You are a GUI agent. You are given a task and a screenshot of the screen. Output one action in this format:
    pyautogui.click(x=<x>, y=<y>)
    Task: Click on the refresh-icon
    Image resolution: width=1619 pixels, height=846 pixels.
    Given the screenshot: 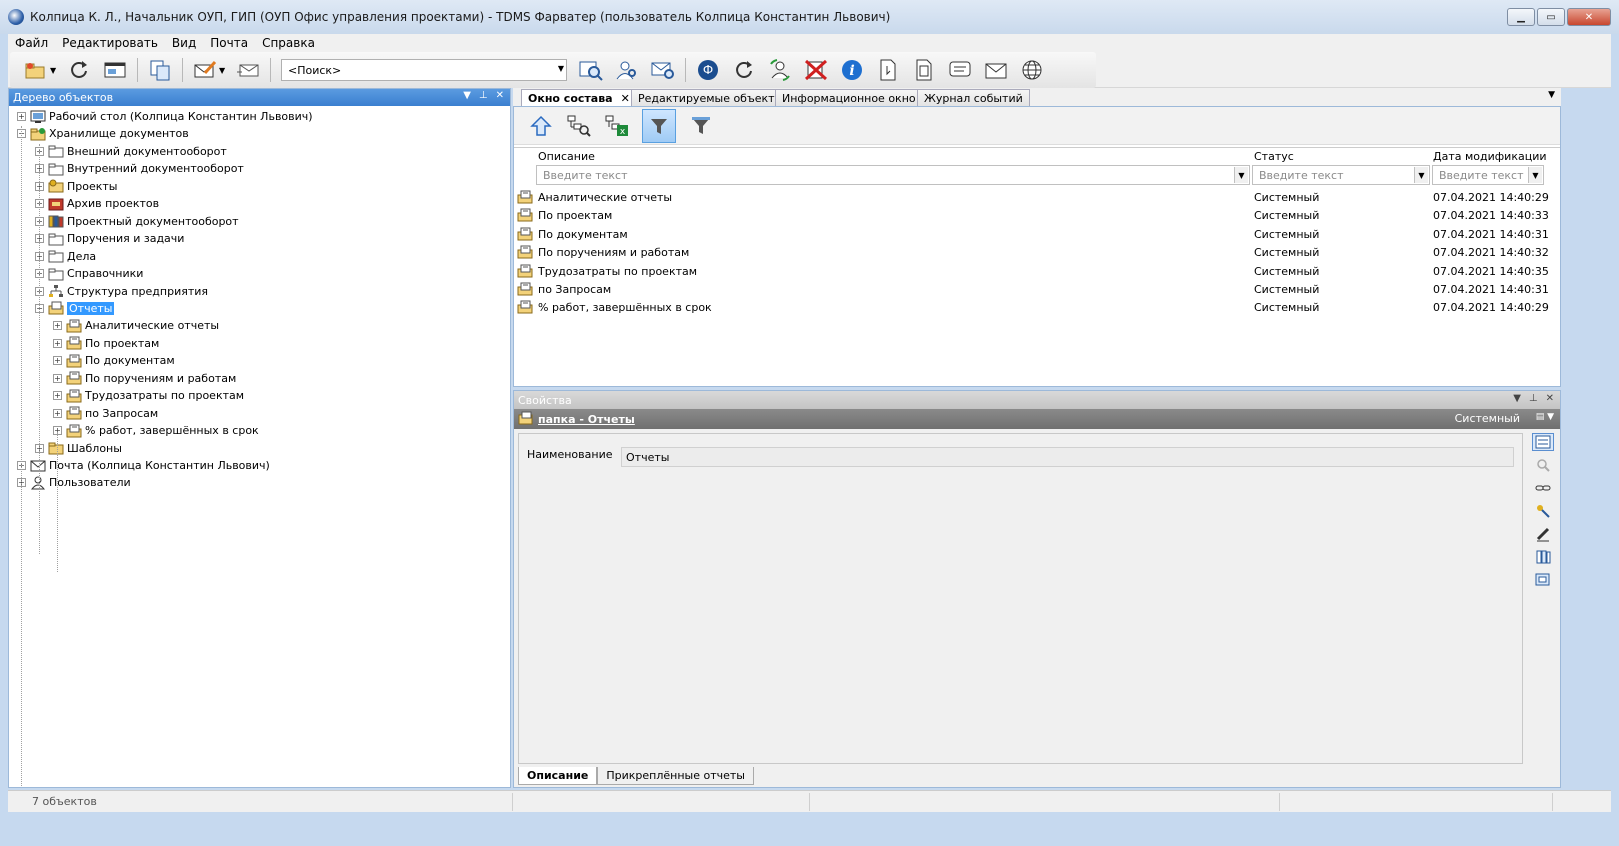 What is the action you would take?
    pyautogui.click(x=79, y=70)
    